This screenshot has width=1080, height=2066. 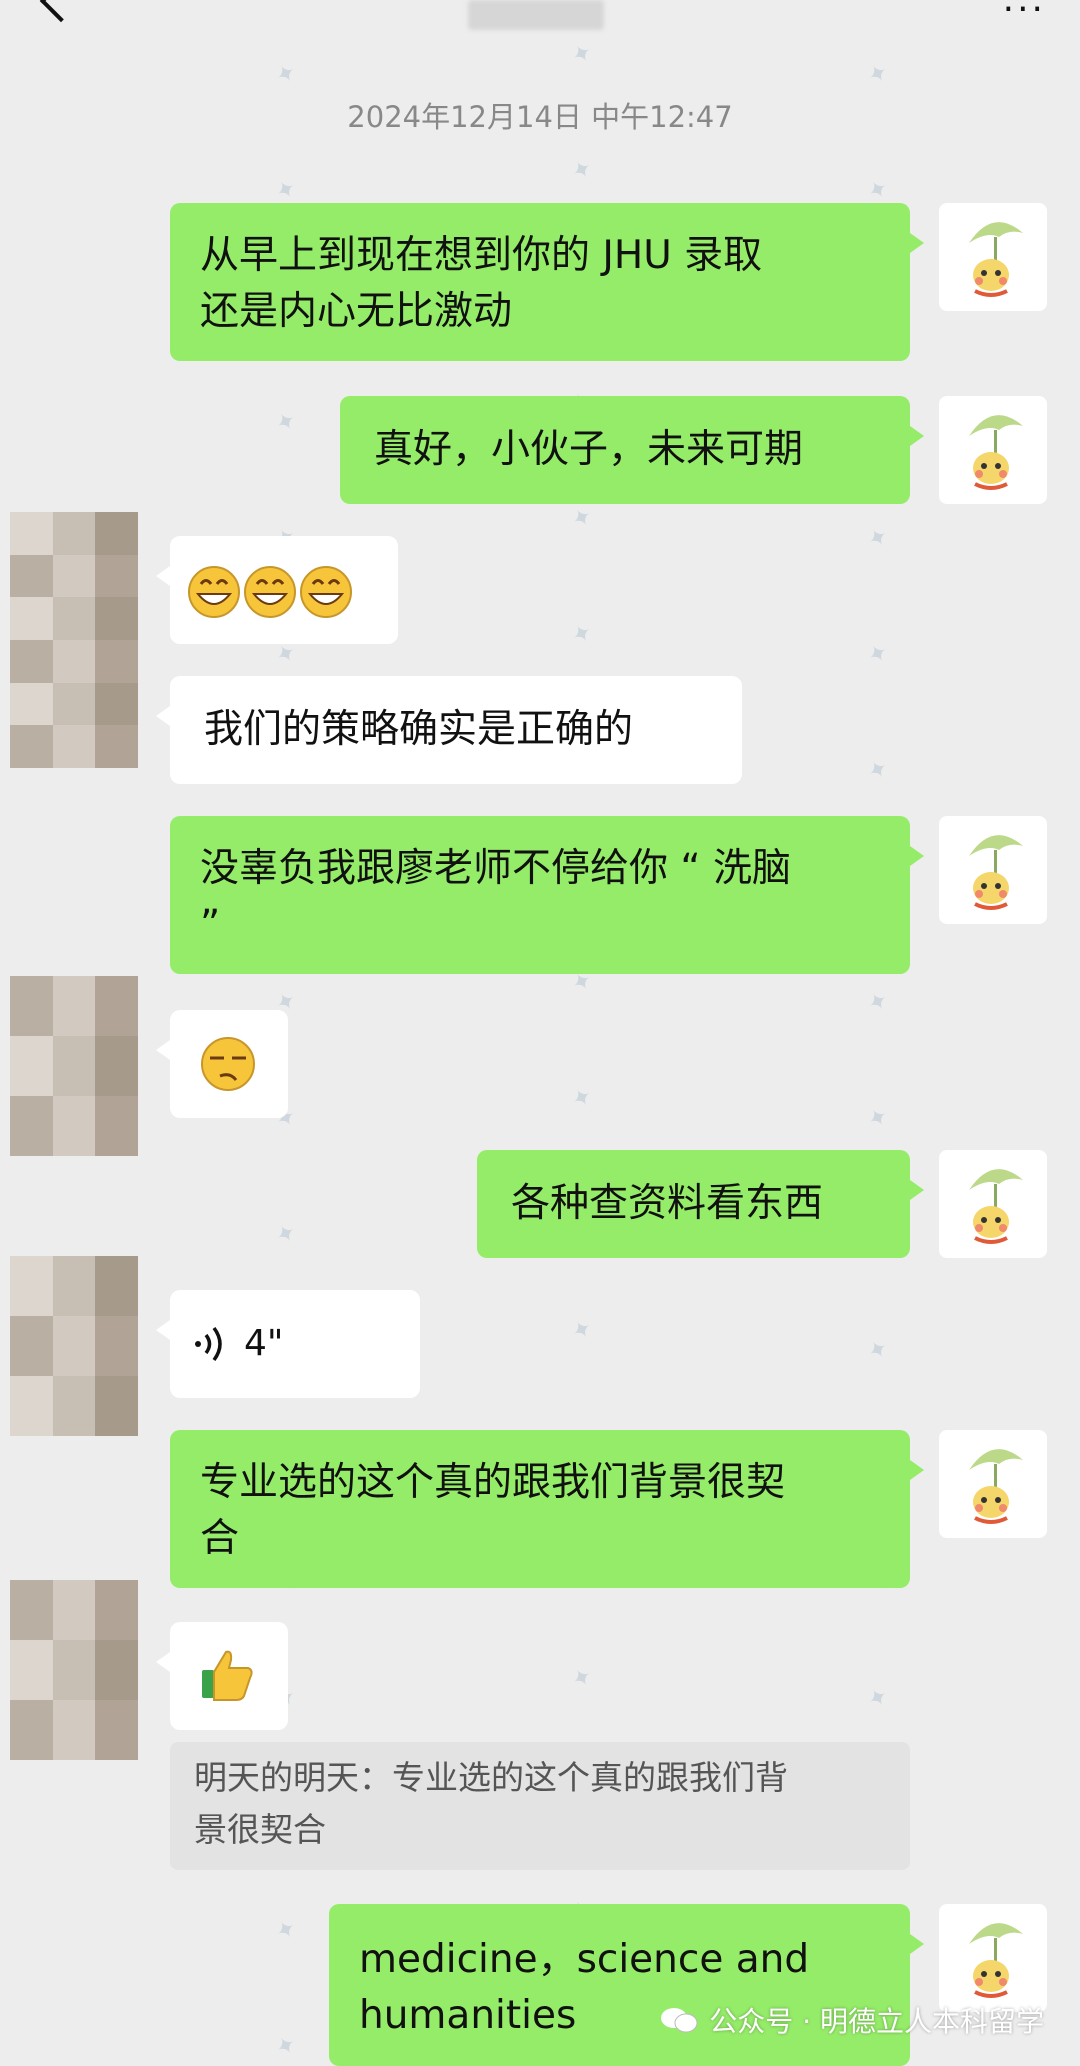 What do you see at coordinates (632, 450) in the screenshot?
I see `message-bubble-outgoing: 真好，小伙子，未来可期` at bounding box center [632, 450].